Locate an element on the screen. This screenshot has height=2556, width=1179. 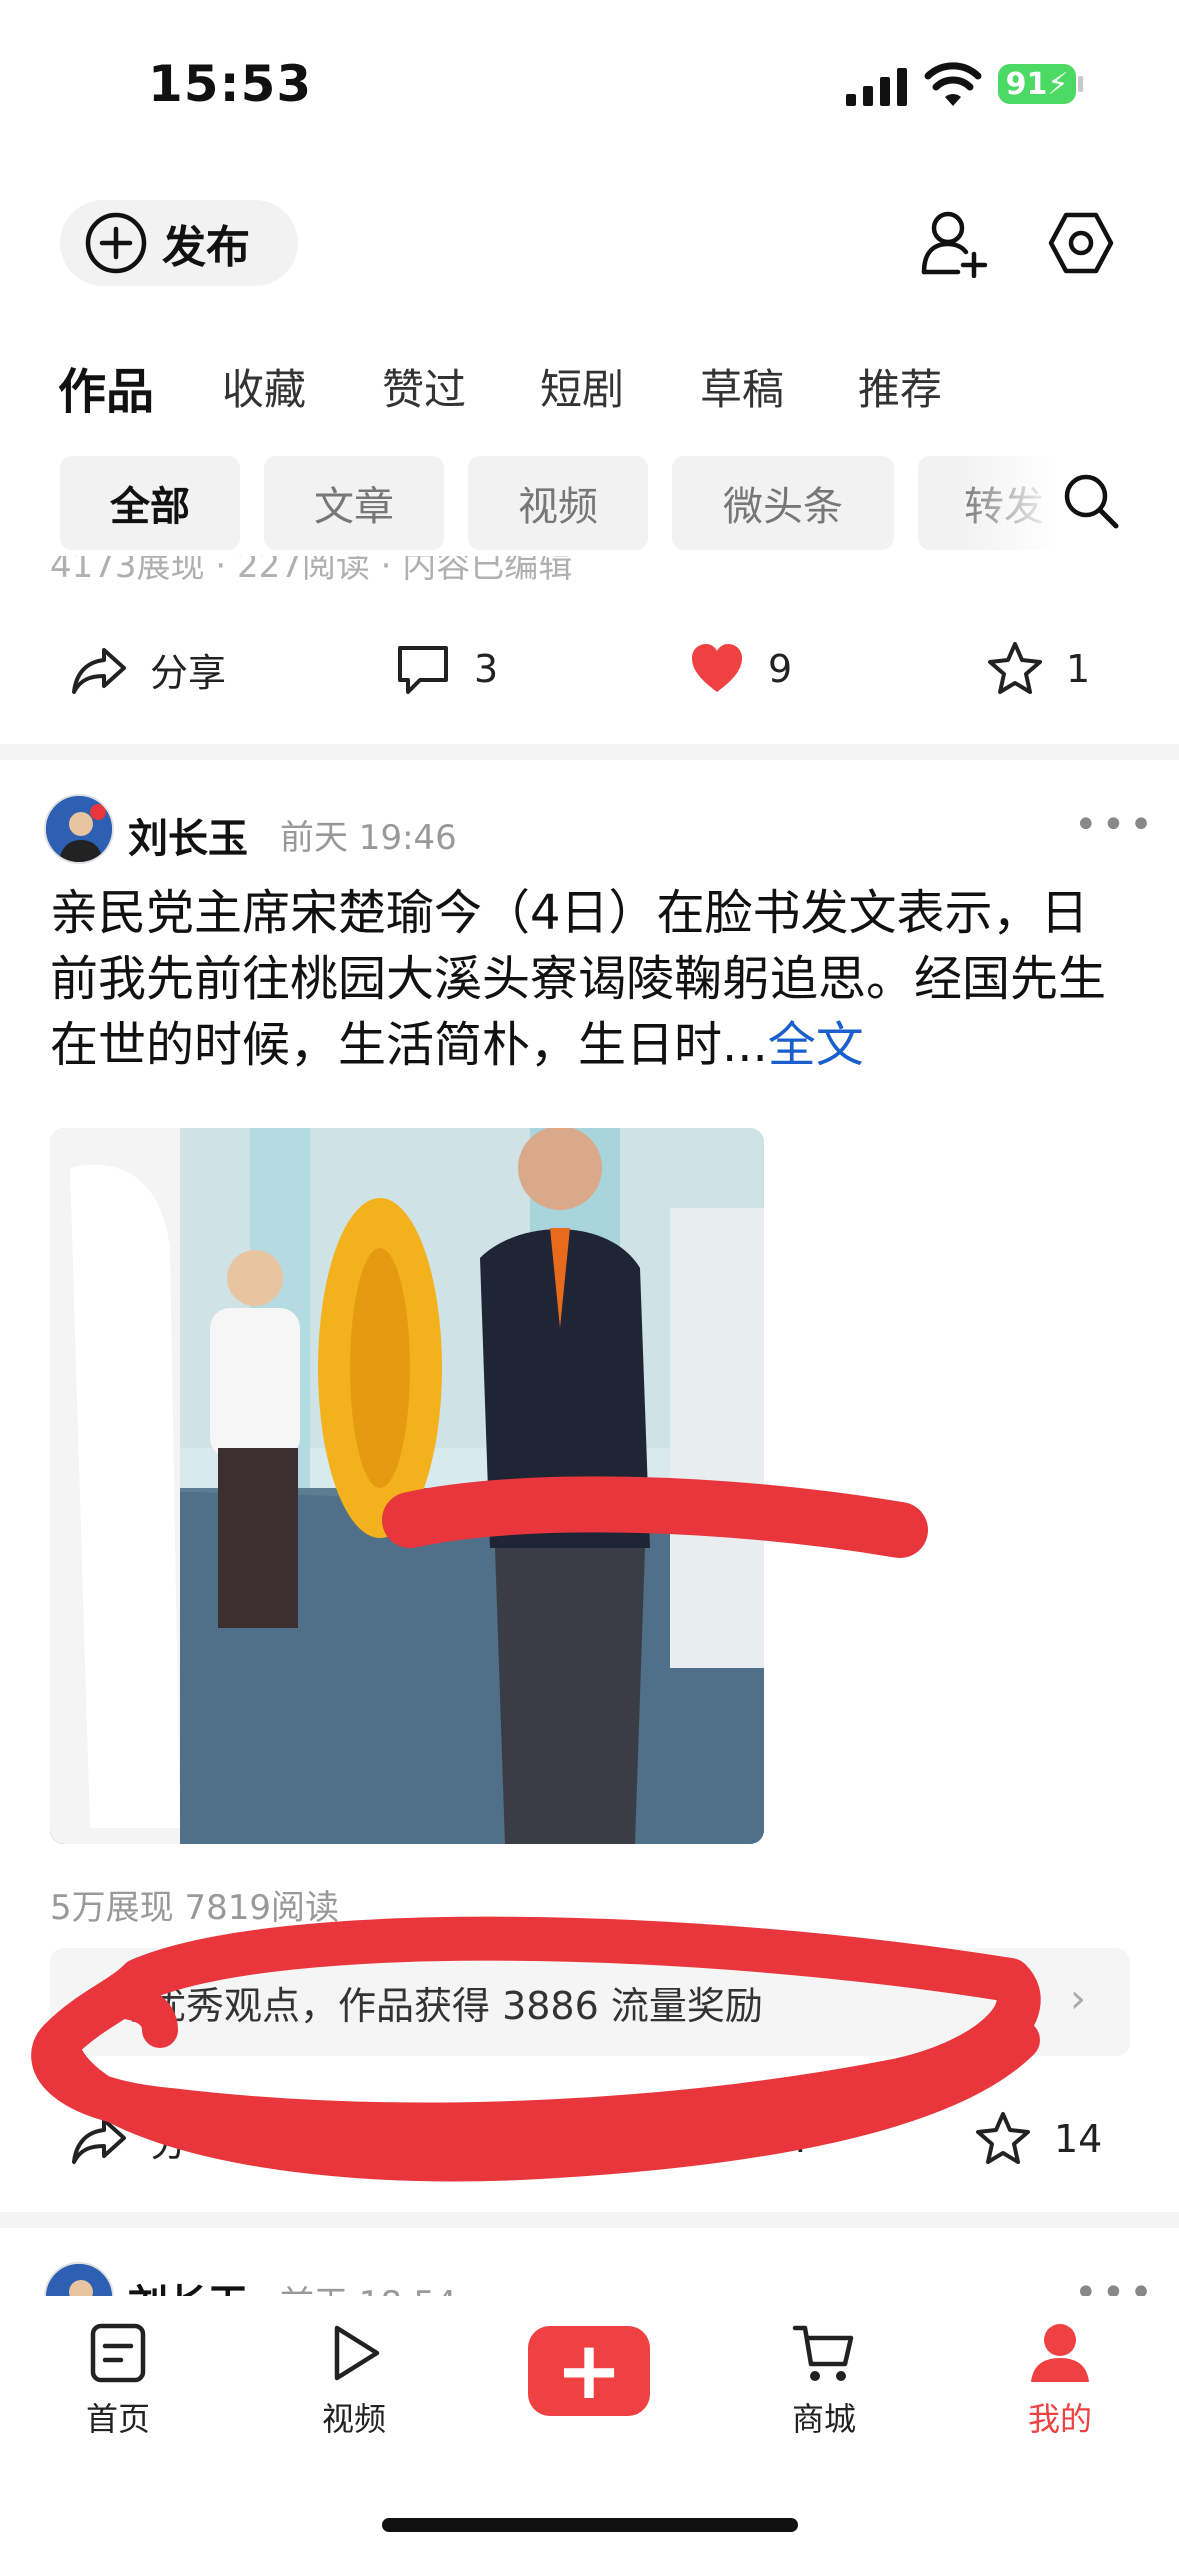
reward-banner: 为优秀观点，作品获得 3886 流量奖励 is located at coordinates (590, 2002).